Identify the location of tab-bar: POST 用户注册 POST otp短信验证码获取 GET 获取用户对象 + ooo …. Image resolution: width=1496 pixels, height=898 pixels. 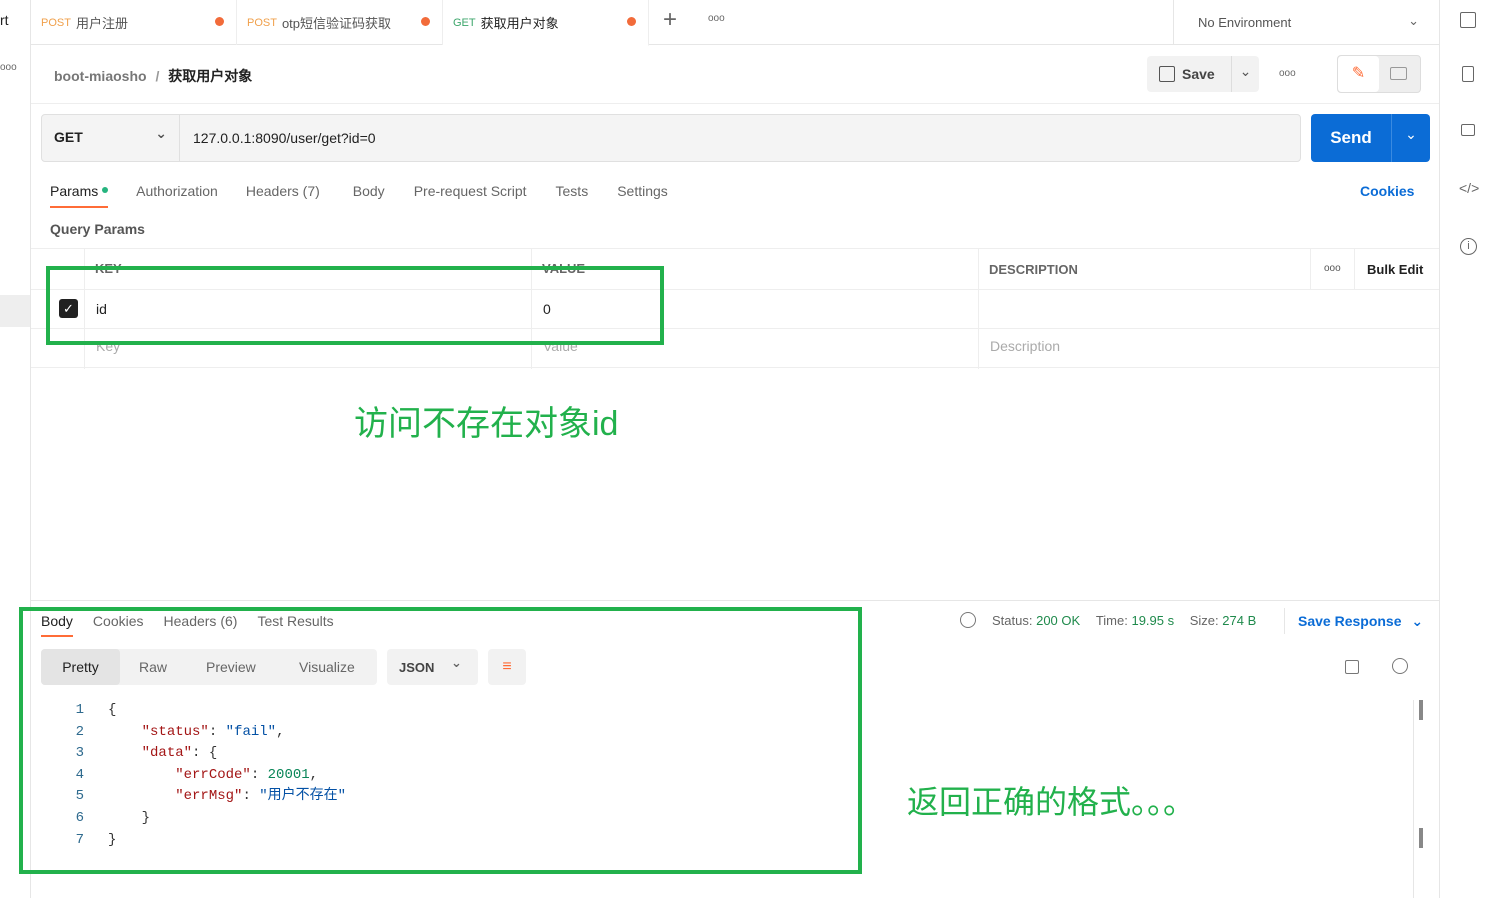
(735, 23).